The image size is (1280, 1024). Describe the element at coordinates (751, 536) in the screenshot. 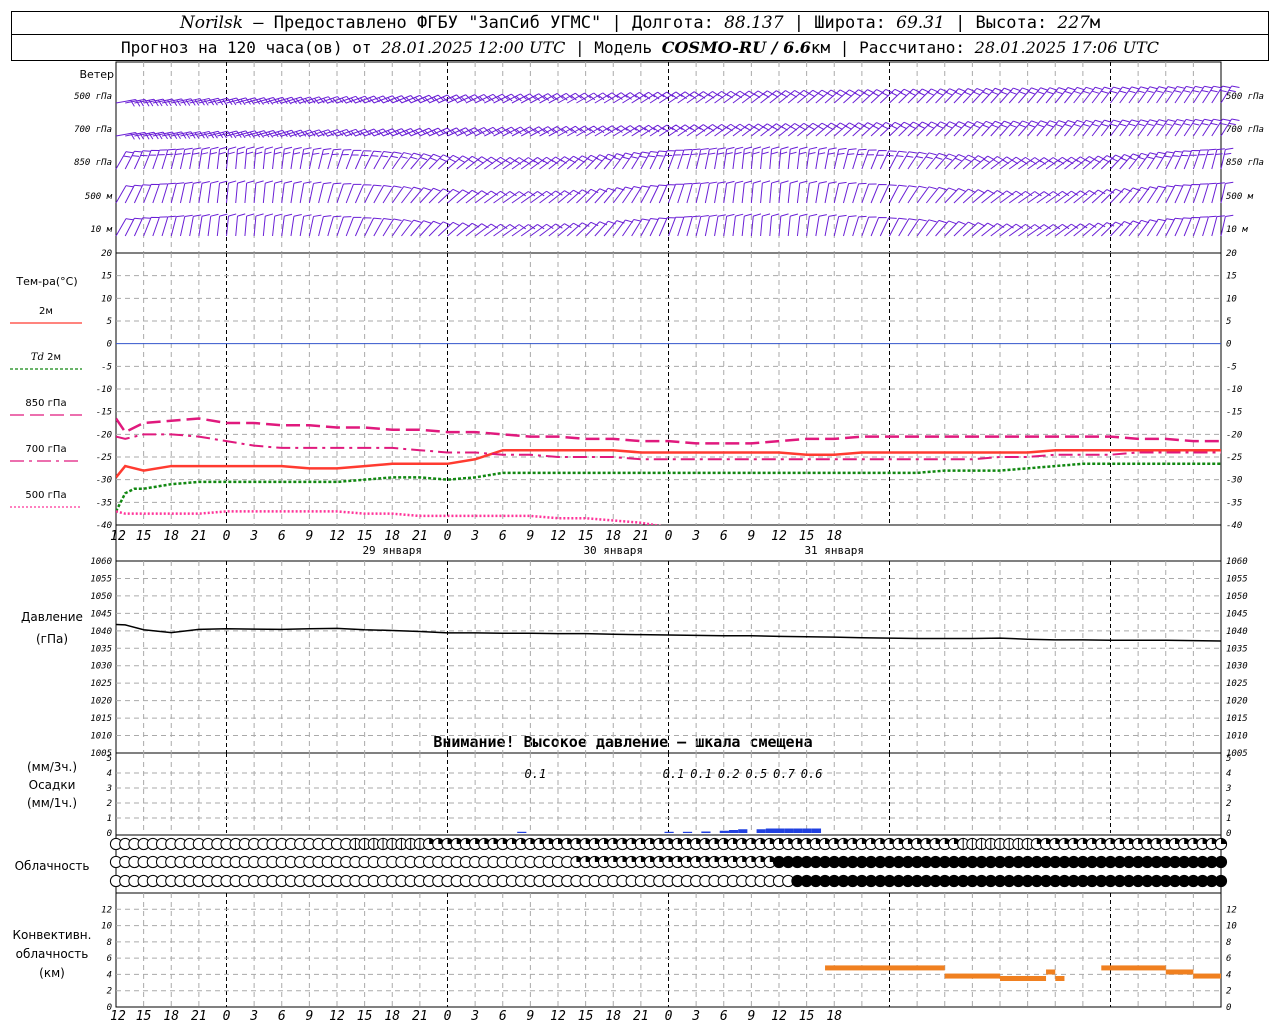

I see `x-tick-label: 9` at that location.